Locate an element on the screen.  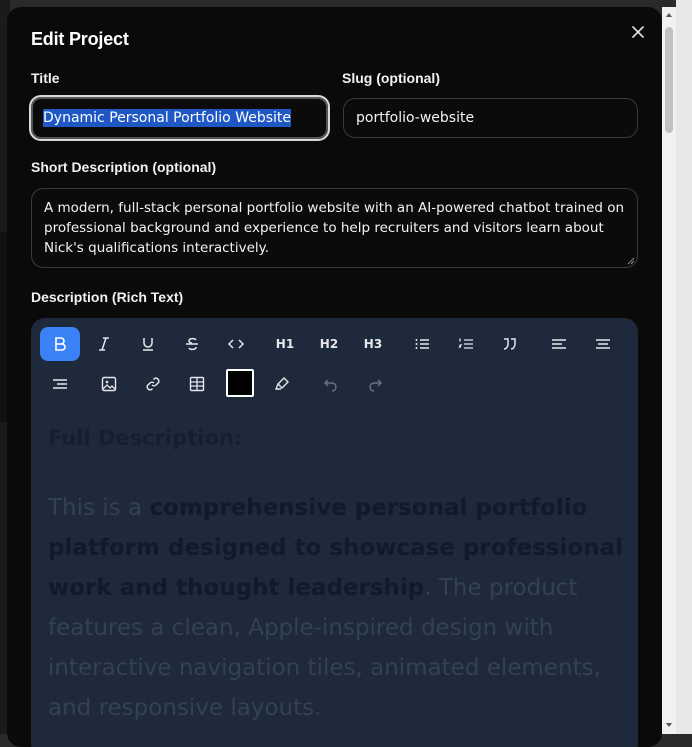
scrollbar-thumb is located at coordinates (669, 80).